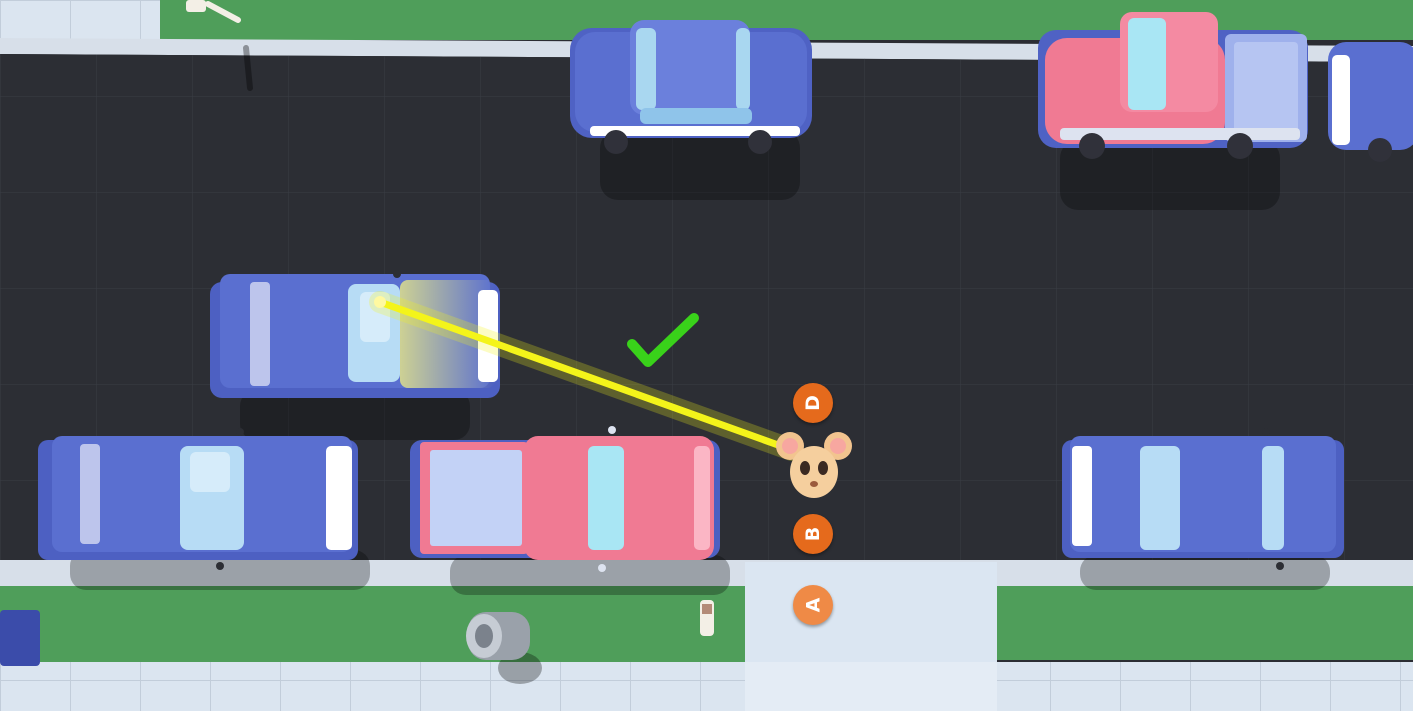 The image size is (1413, 711). What do you see at coordinates (691, 87) in the screenshot?
I see `blue-sedan-top` at bounding box center [691, 87].